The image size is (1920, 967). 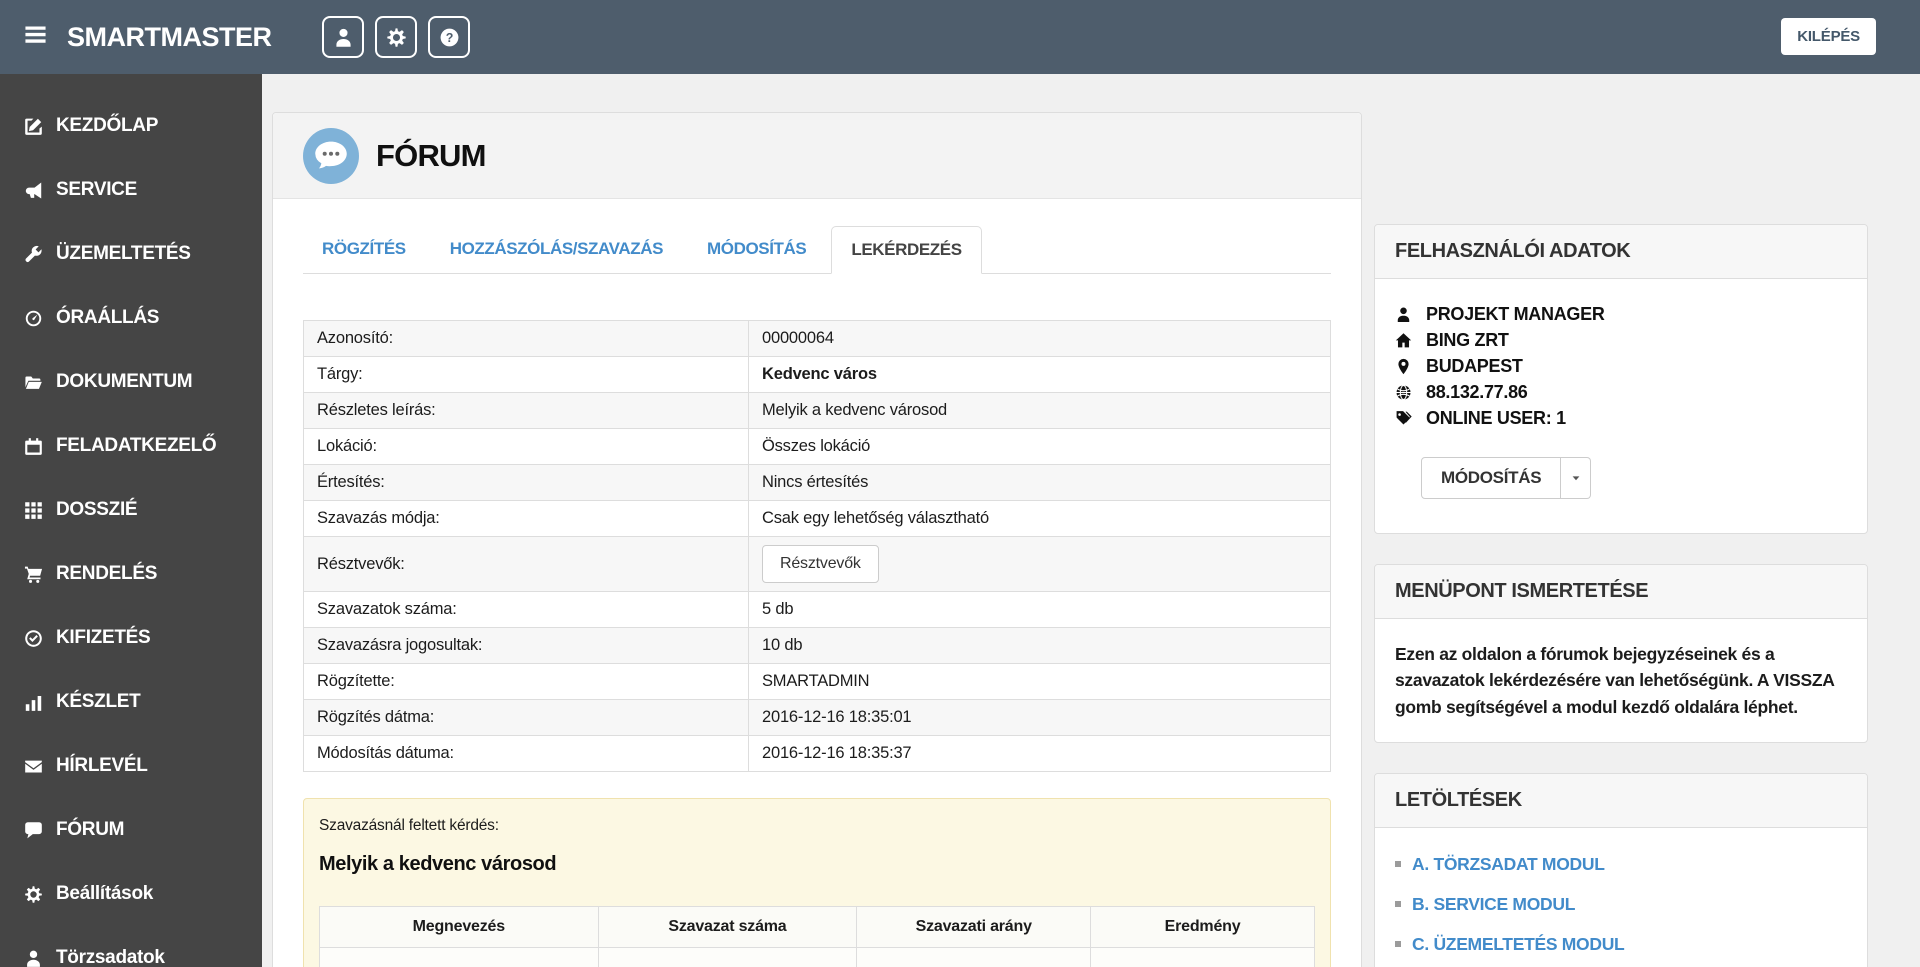 I want to click on table-row: Rögzítette: SMARTADMIN, so click(x=817, y=681).